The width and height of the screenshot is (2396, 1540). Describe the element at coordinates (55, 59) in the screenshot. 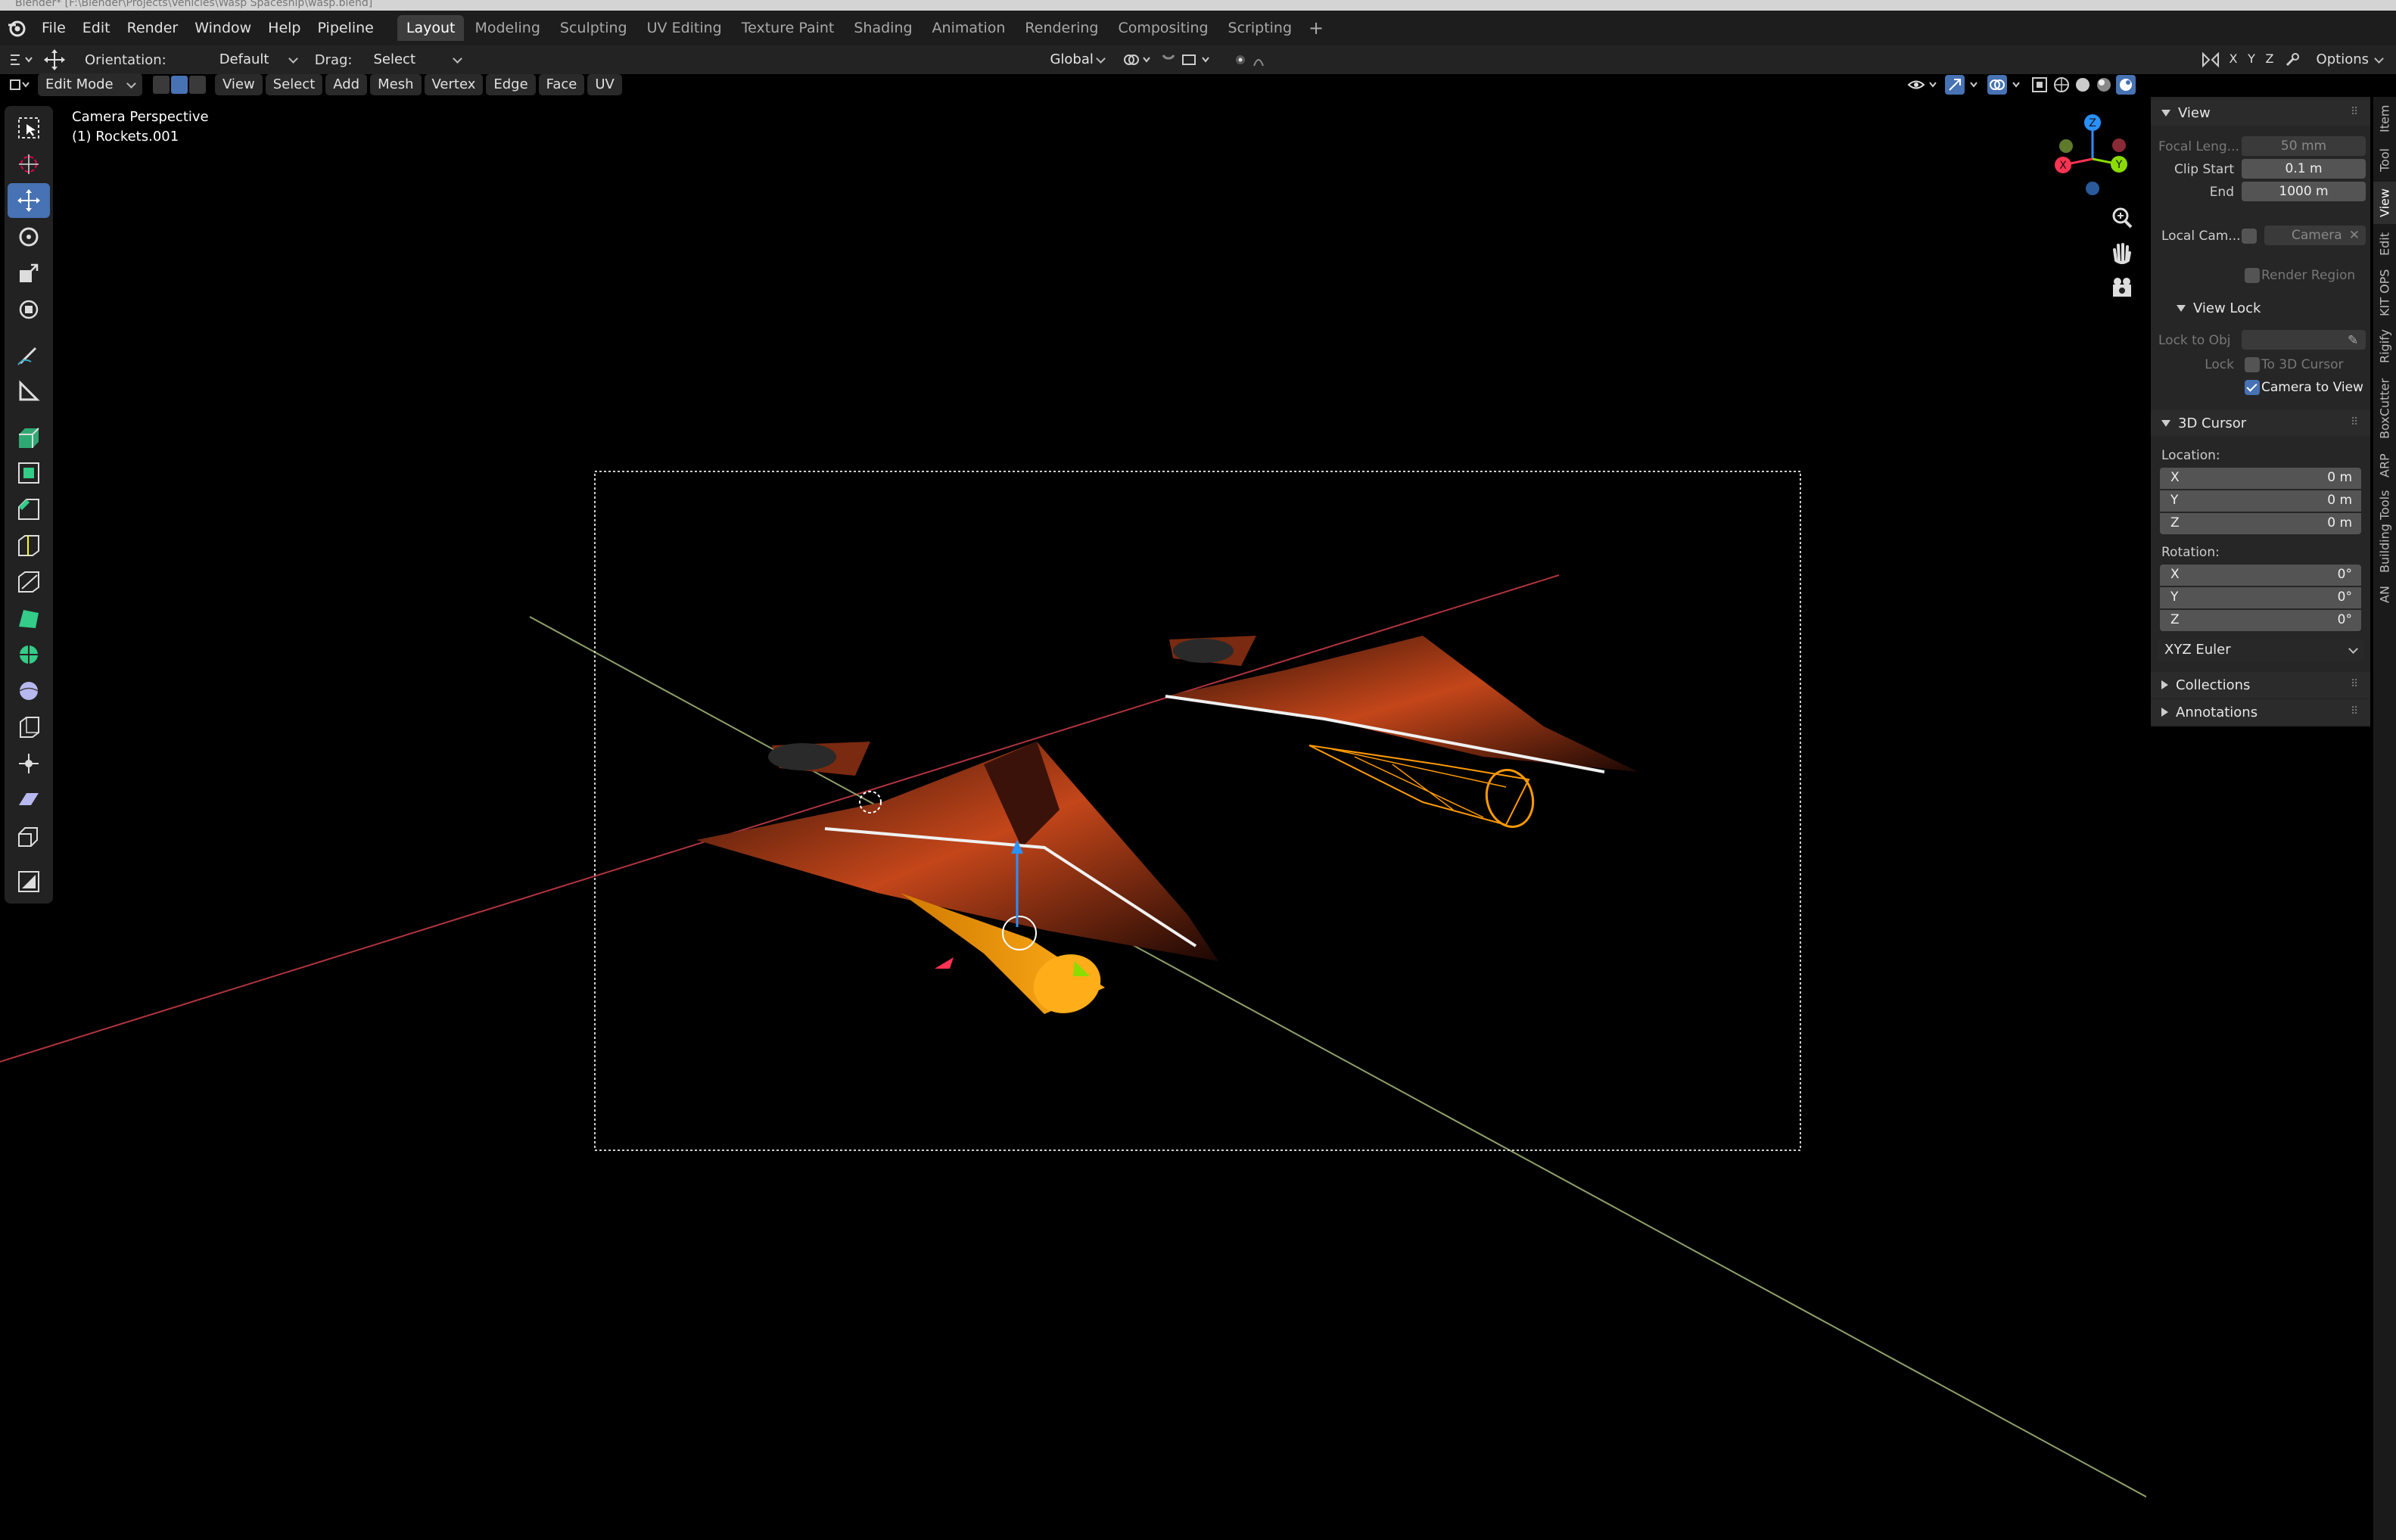

I see `move-tool-icon` at that location.